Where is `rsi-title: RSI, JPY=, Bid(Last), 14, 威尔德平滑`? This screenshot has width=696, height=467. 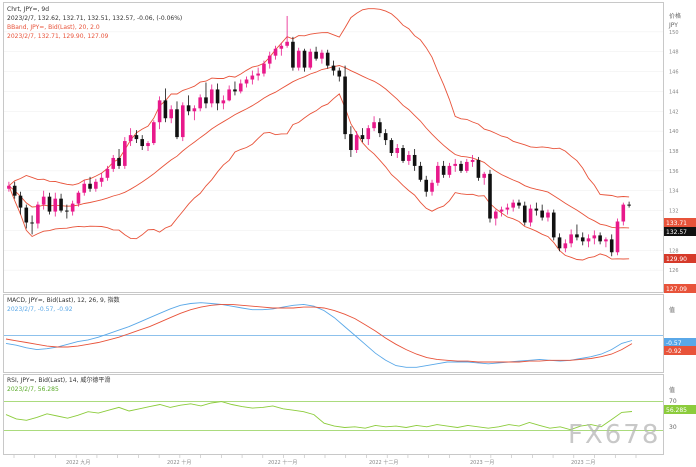 rsi-title: RSI, JPY=, Bid(Last), 14, 威尔德平滑 is located at coordinates (58, 380).